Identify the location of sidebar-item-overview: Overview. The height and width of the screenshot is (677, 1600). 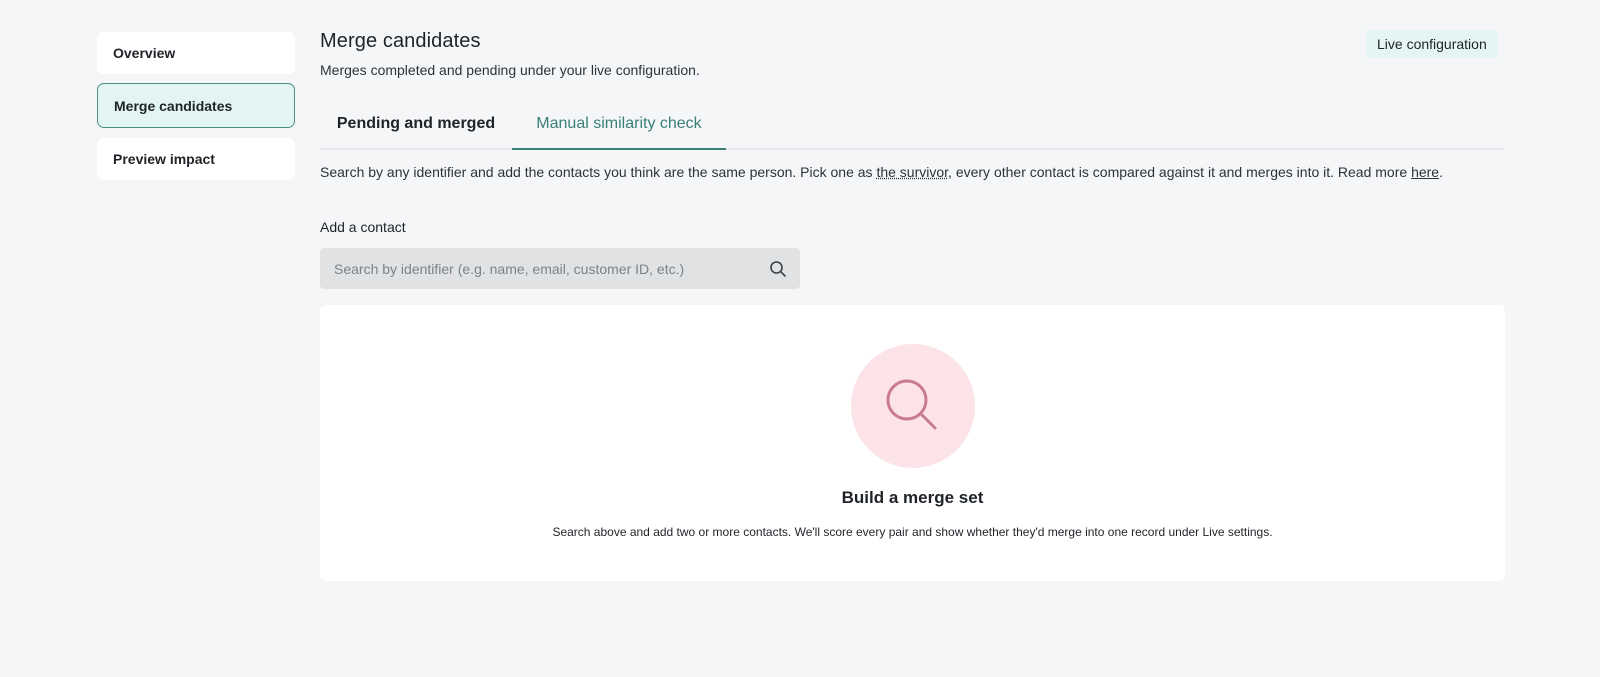
(196, 53).